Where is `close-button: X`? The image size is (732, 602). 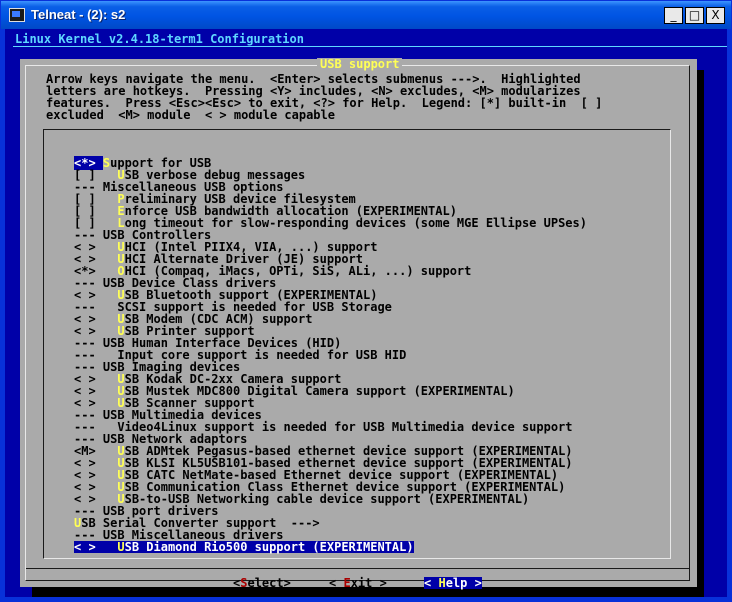 close-button: X is located at coordinates (715, 15).